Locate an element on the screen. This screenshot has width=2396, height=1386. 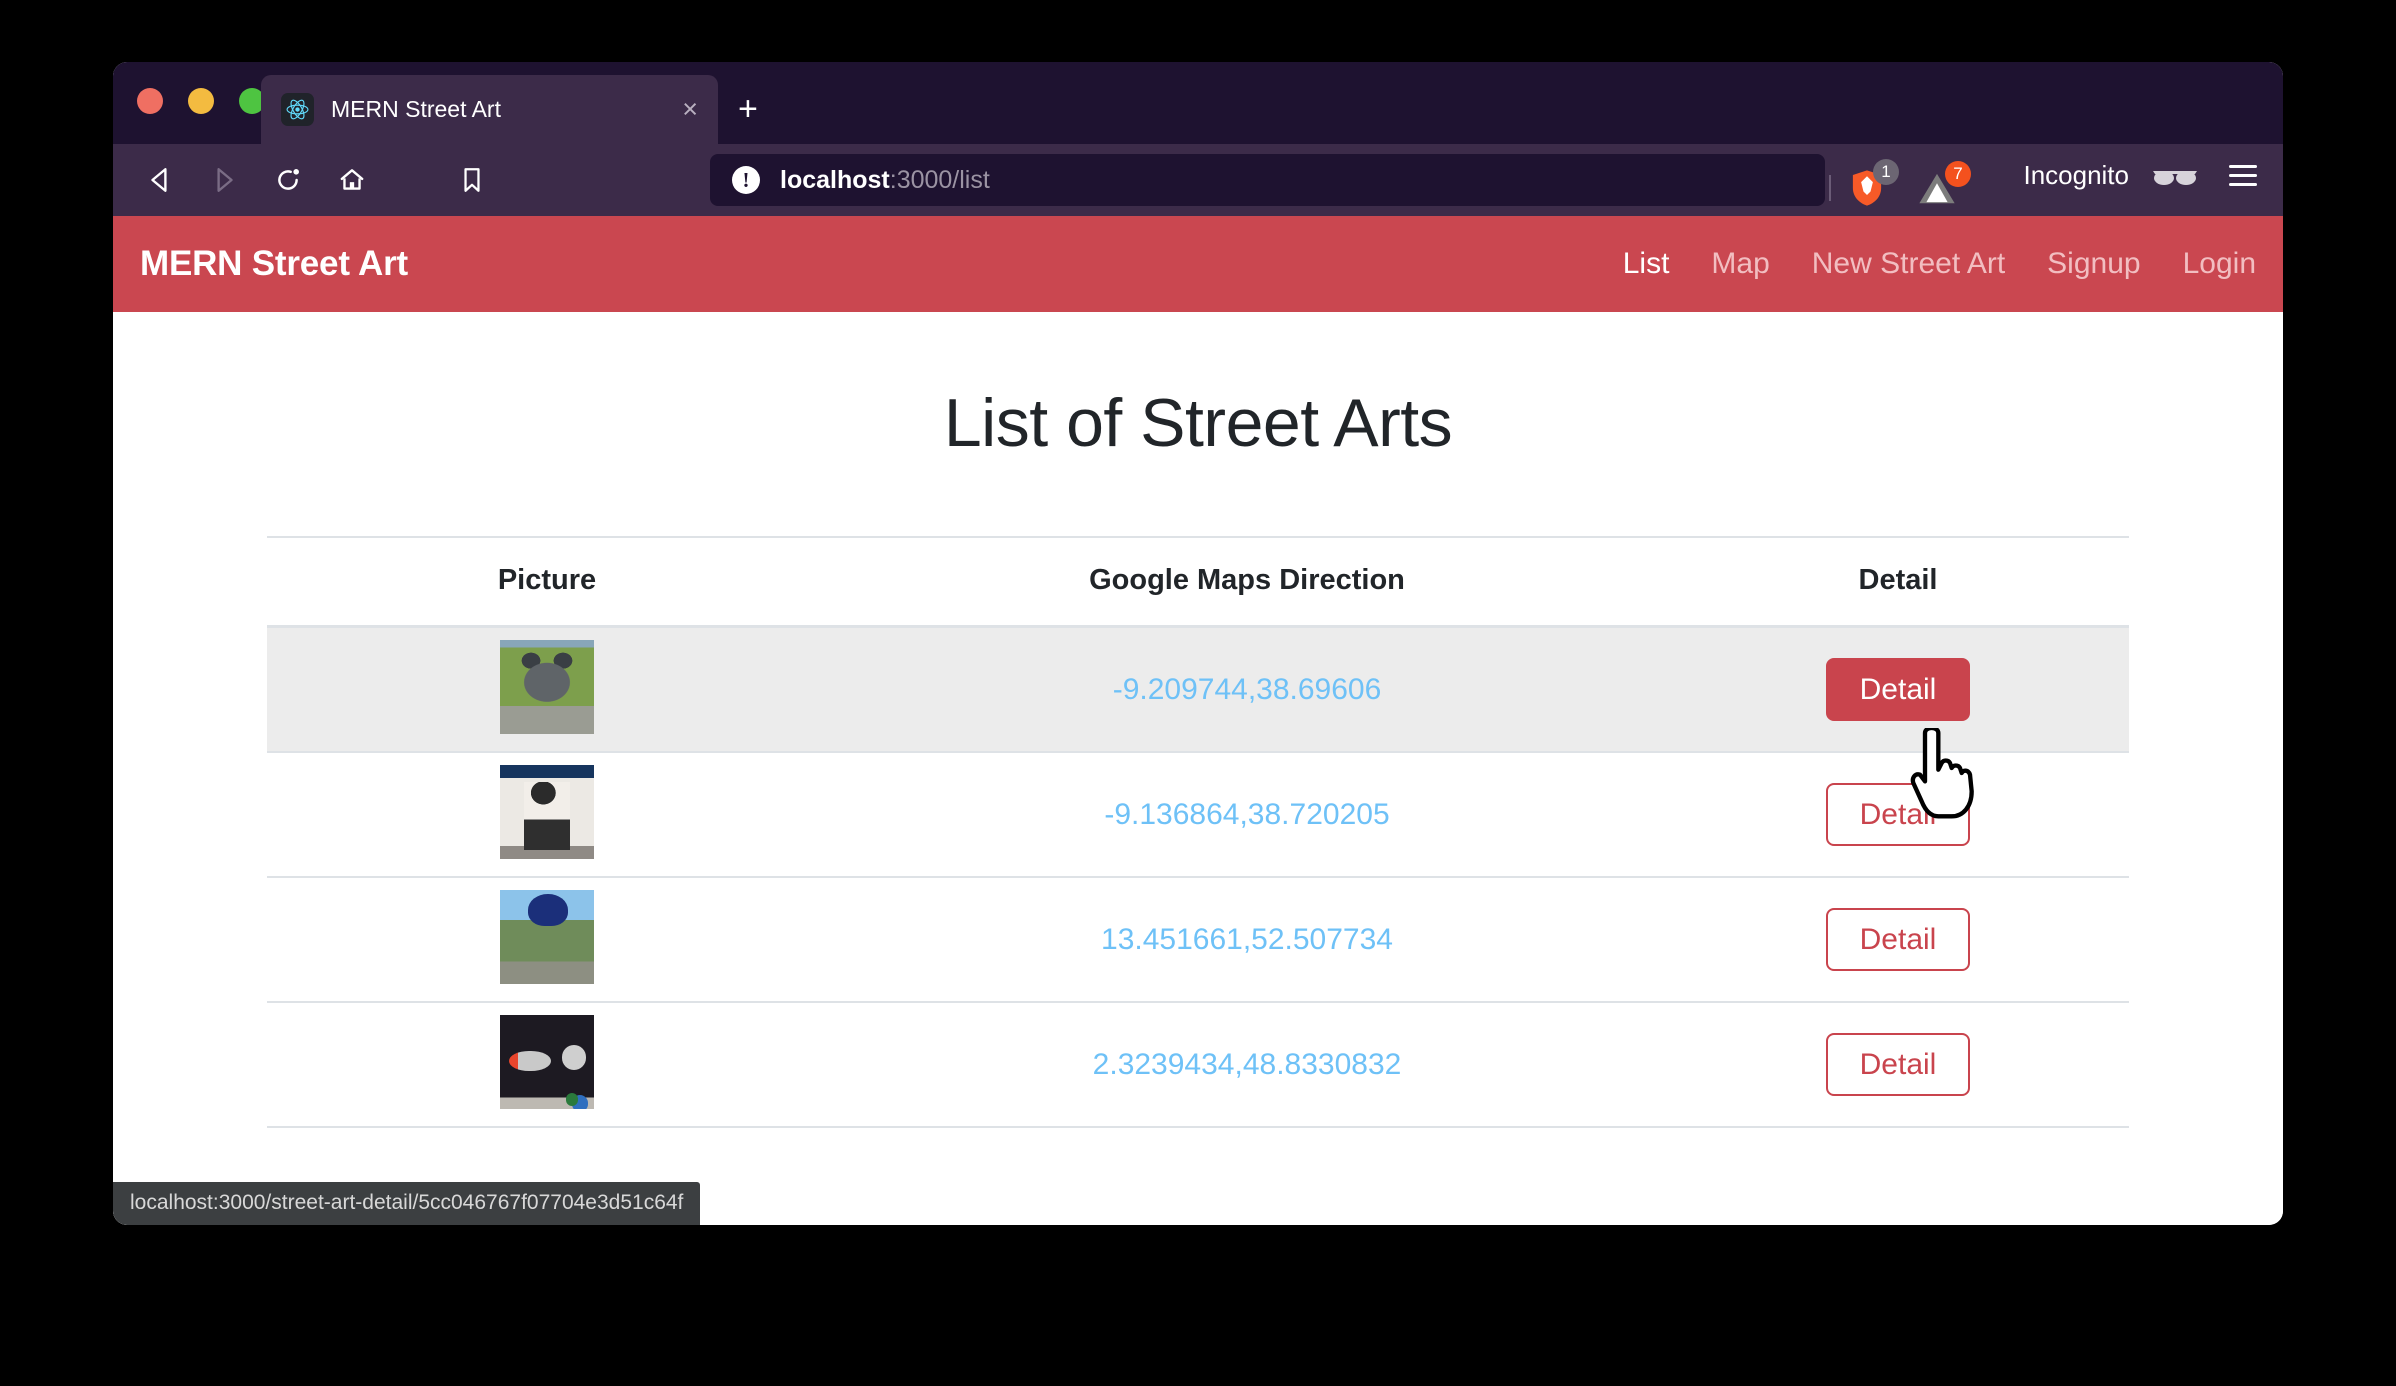
minimize-window-button is located at coordinates (201, 101).